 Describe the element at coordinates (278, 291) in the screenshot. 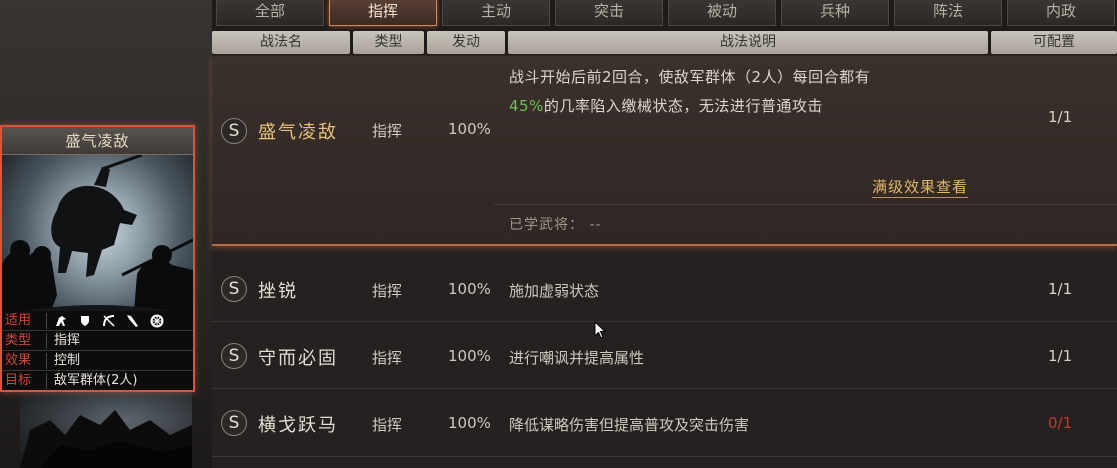

I see `skill-name: 挫锐` at that location.